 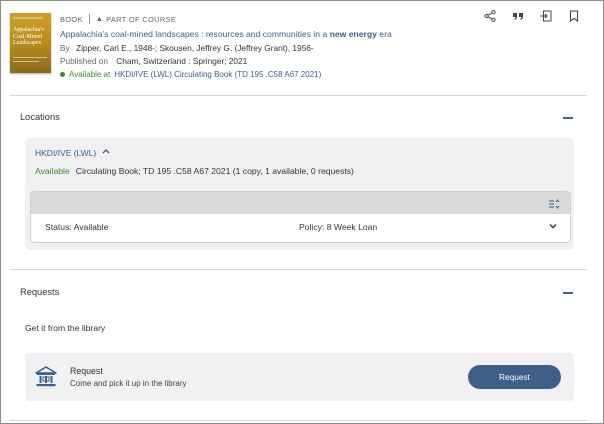 I want to click on get-it-heading: Get it from the library, so click(x=65, y=328).